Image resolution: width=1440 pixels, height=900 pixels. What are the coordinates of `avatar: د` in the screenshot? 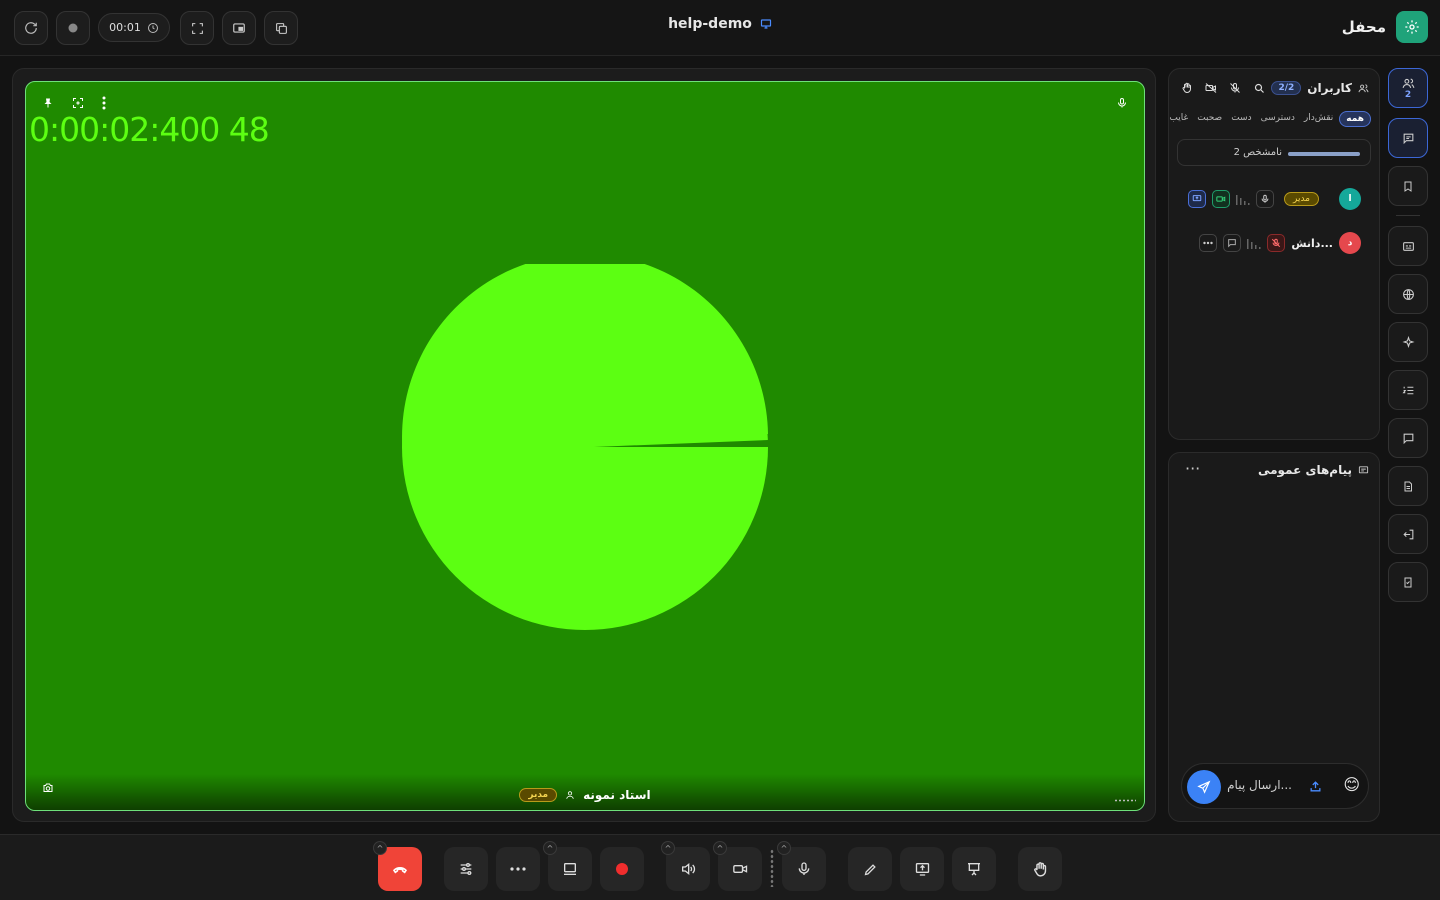 It's located at (1350, 243).